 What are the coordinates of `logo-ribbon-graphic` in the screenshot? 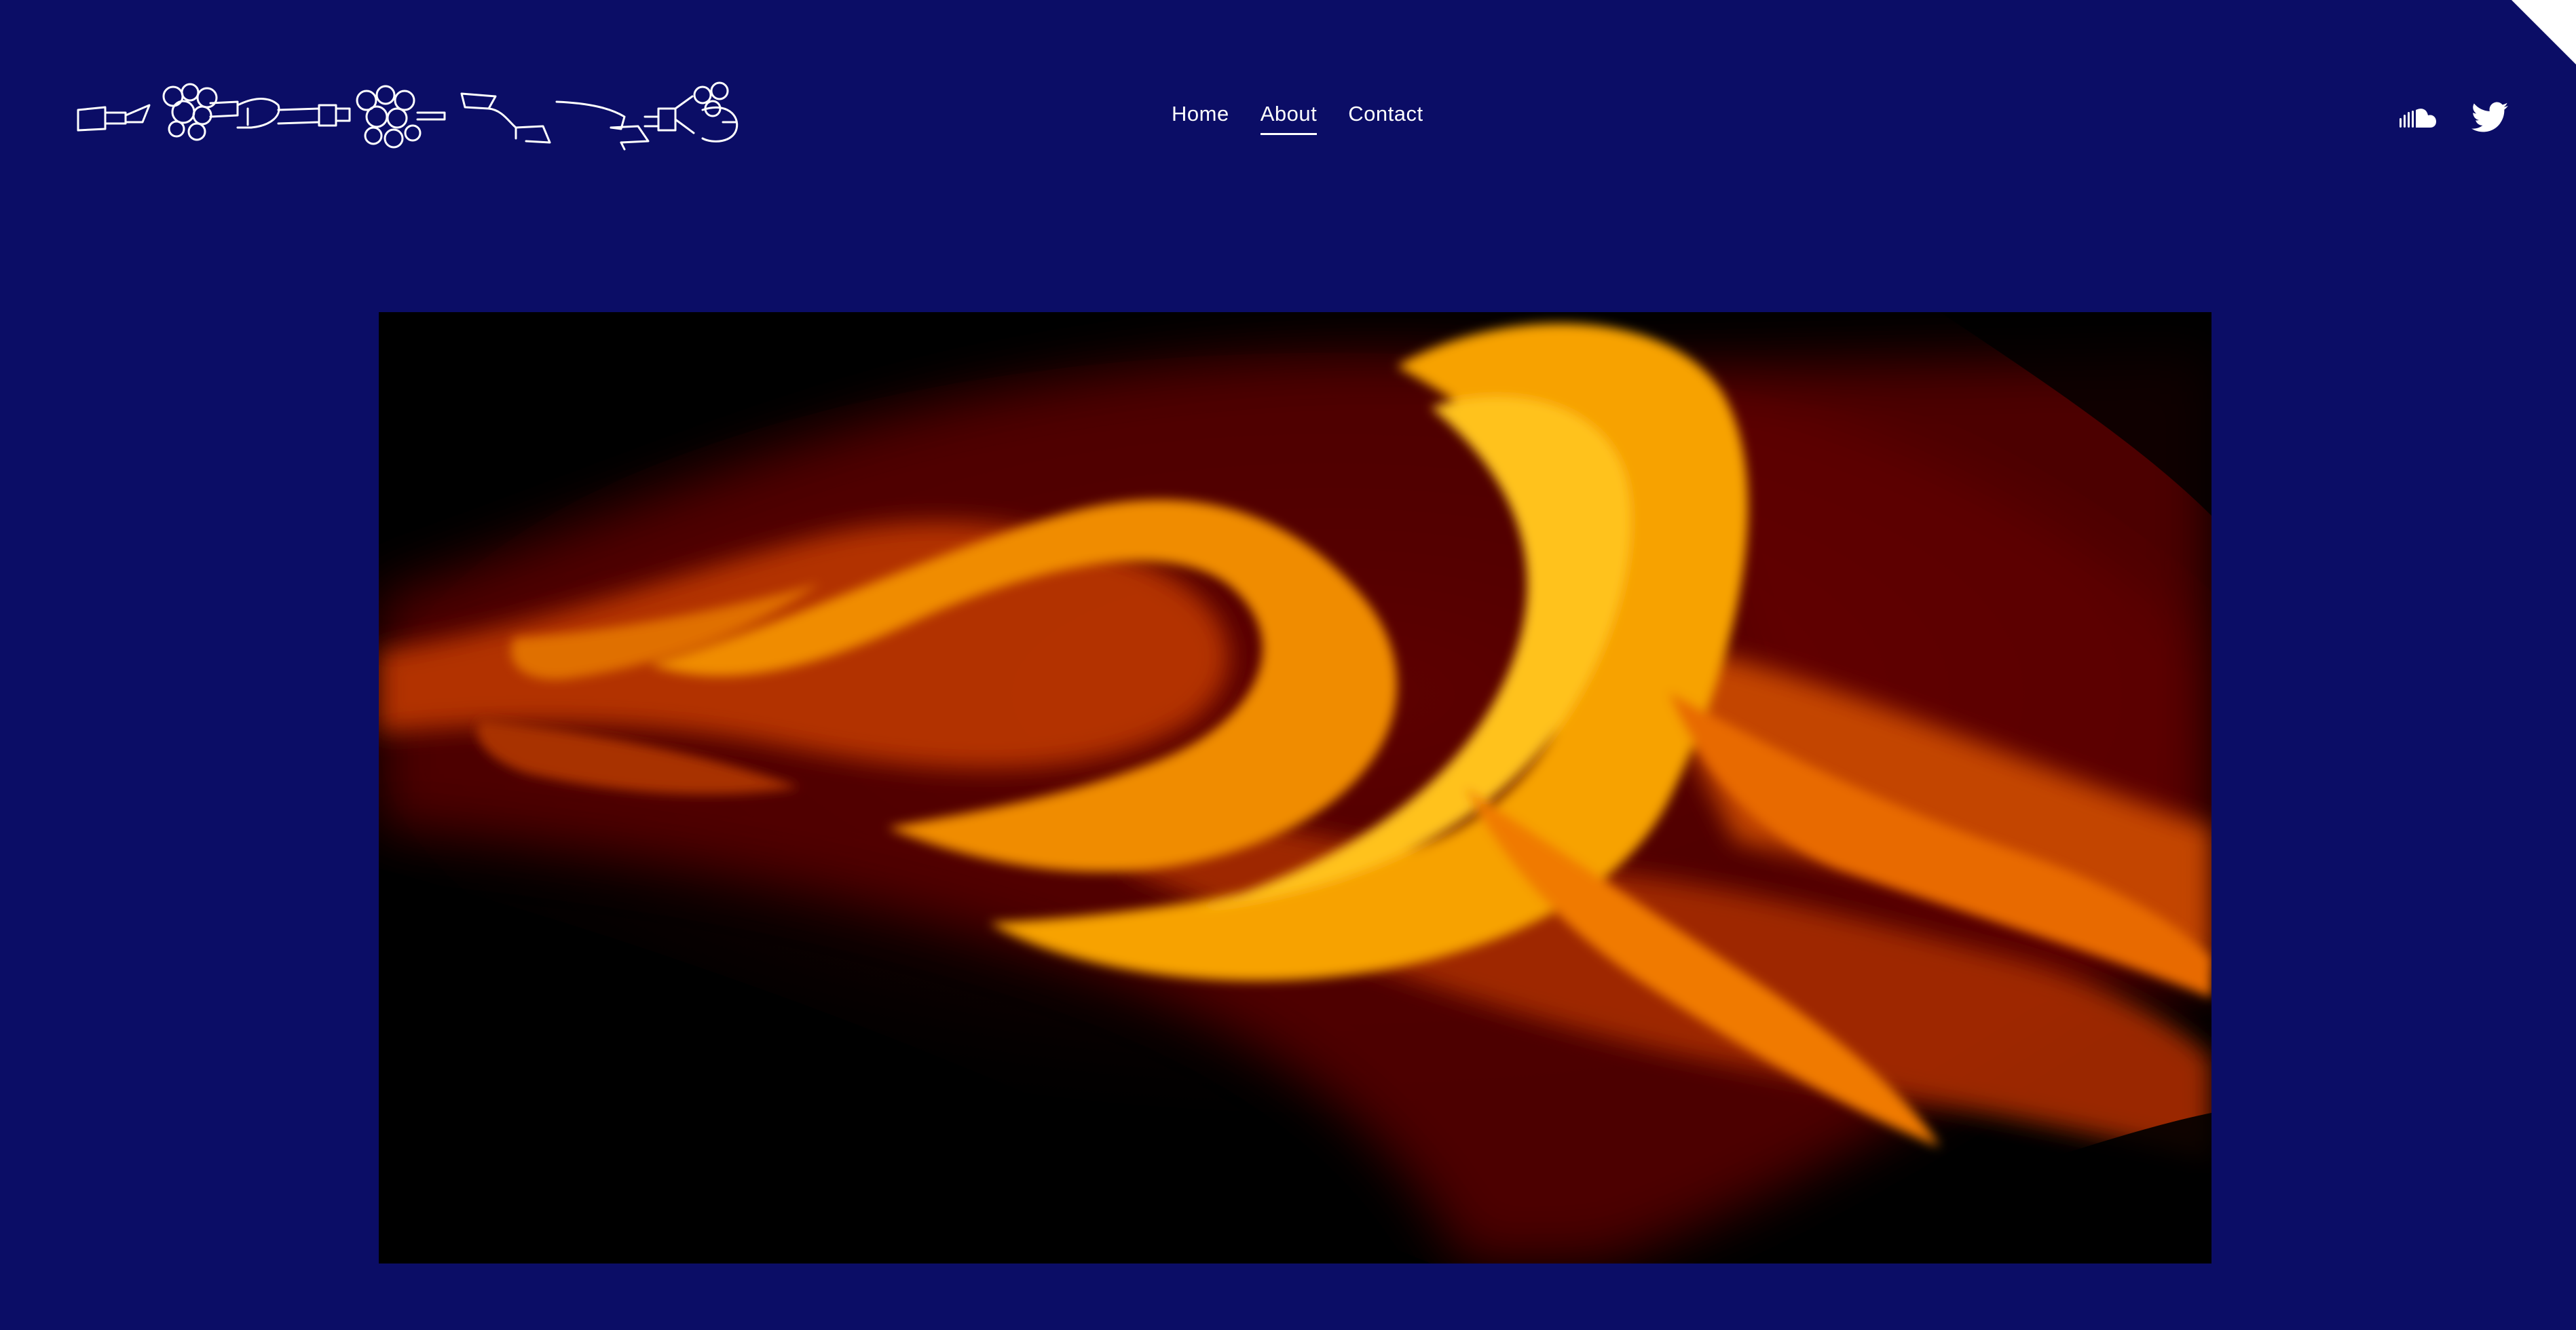 It's located at (408, 116).